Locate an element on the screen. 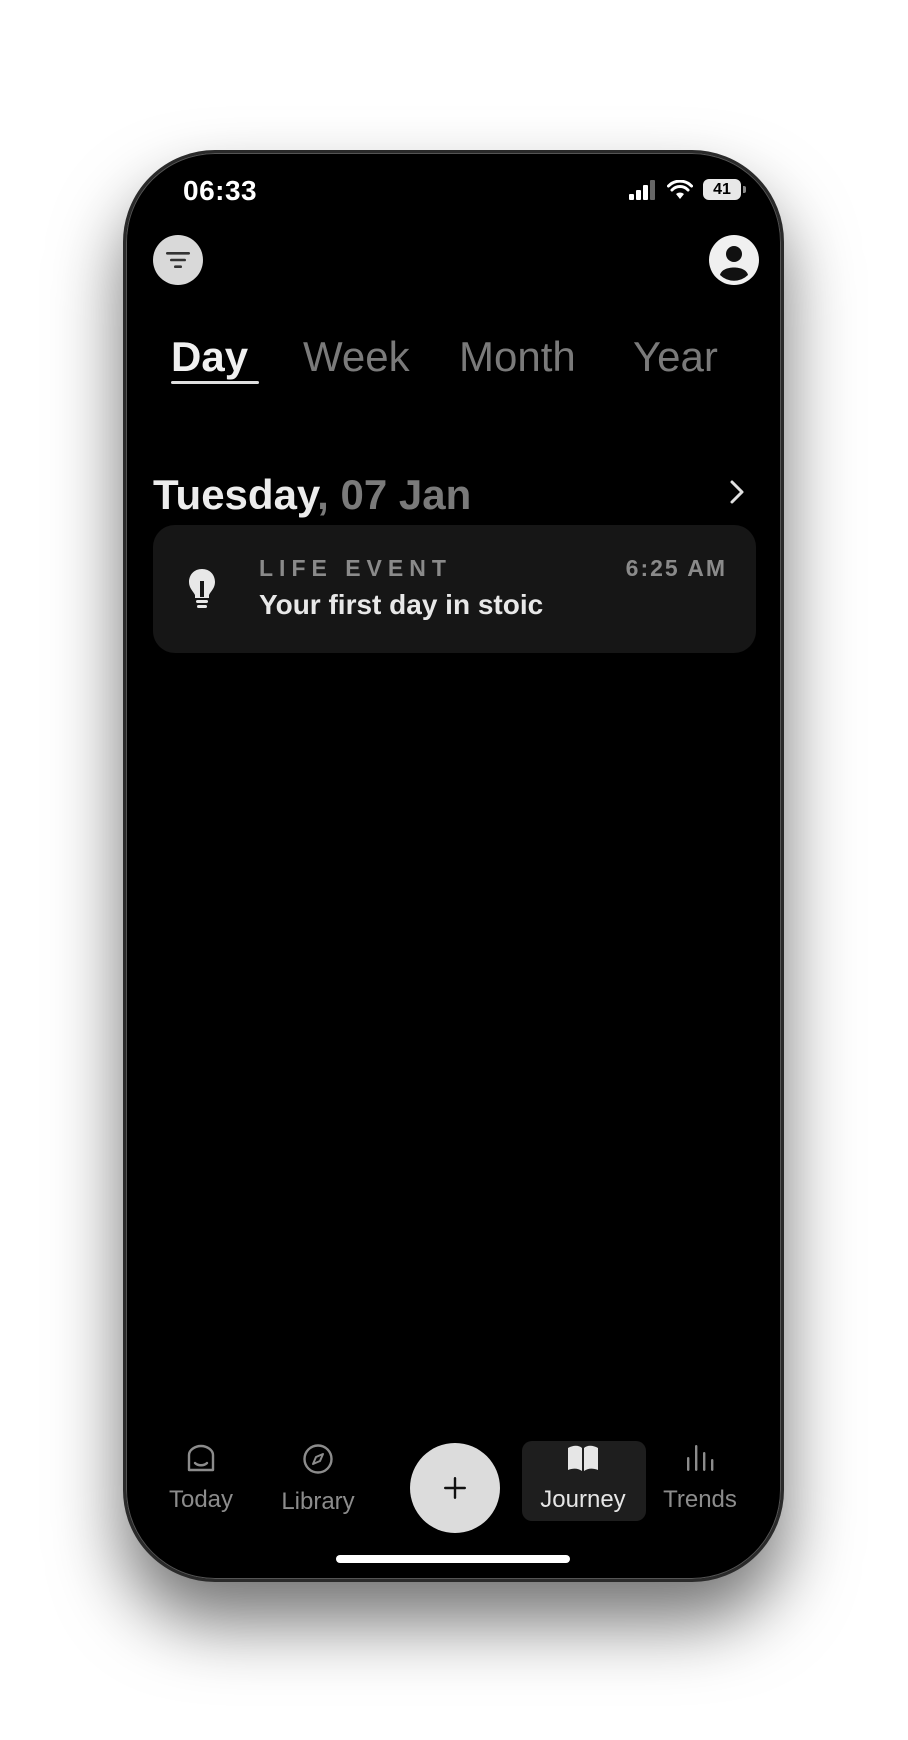 The height and width of the screenshot is (1740, 908). period-tabs: Day Week Month Year is located at coordinates (461, 363).